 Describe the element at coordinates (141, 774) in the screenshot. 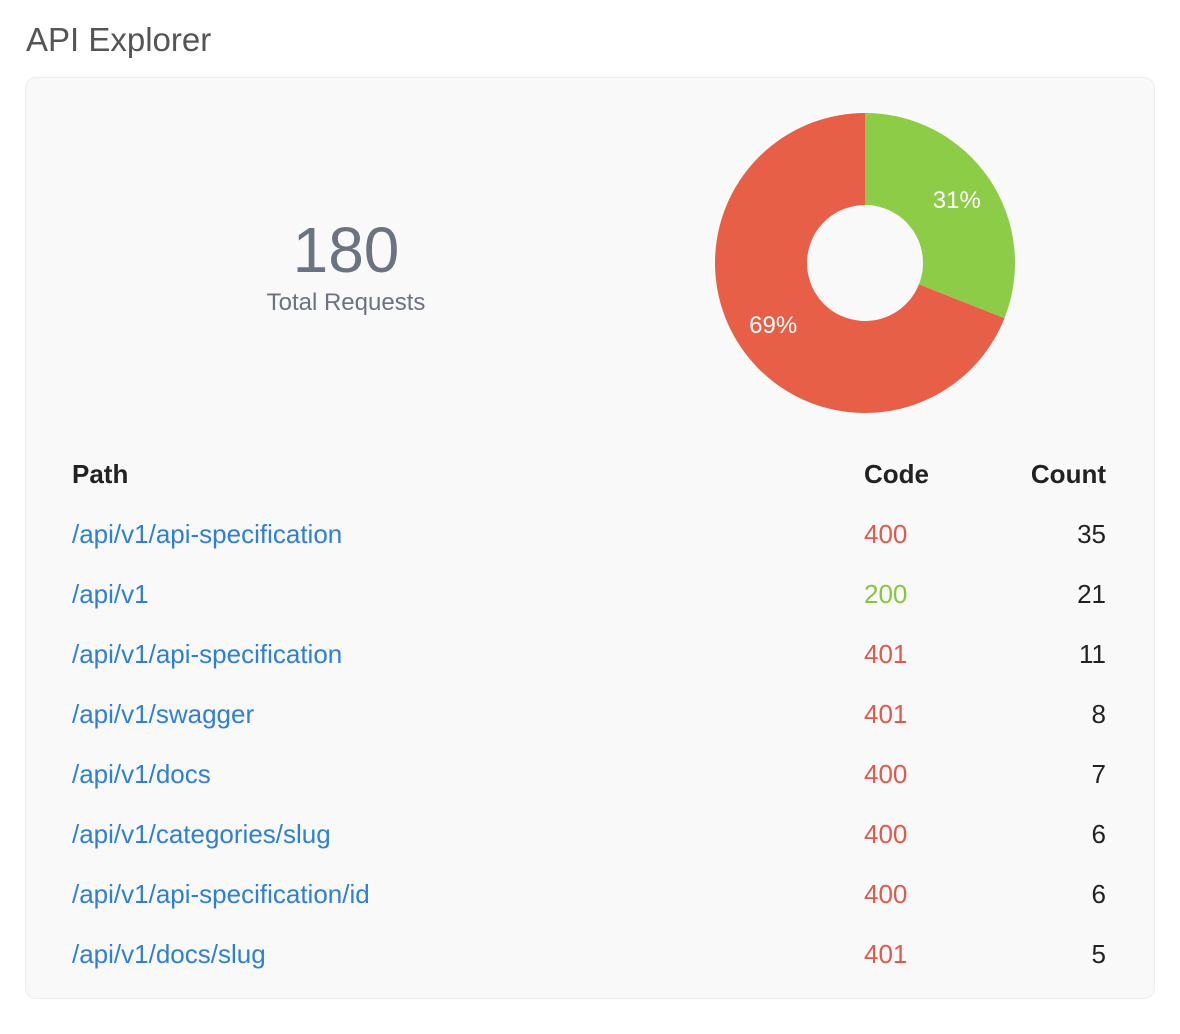

I see `path-link: /api/v1/docs` at that location.